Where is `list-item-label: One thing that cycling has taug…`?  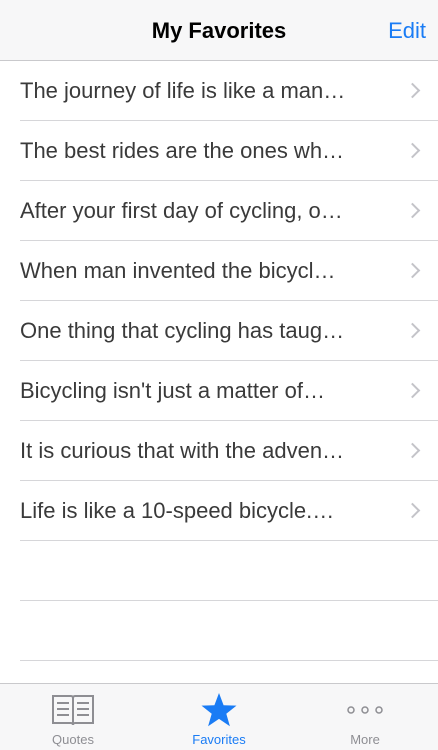 list-item-label: One thing that cycling has taug… is located at coordinates (182, 330).